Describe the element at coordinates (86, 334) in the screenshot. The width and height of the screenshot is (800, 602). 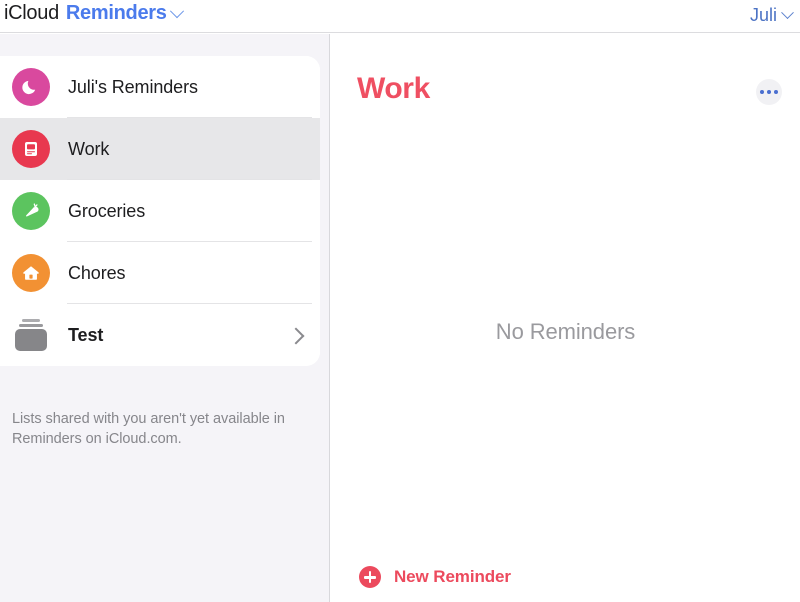
I see `sidebar-item-label: Test` at that location.